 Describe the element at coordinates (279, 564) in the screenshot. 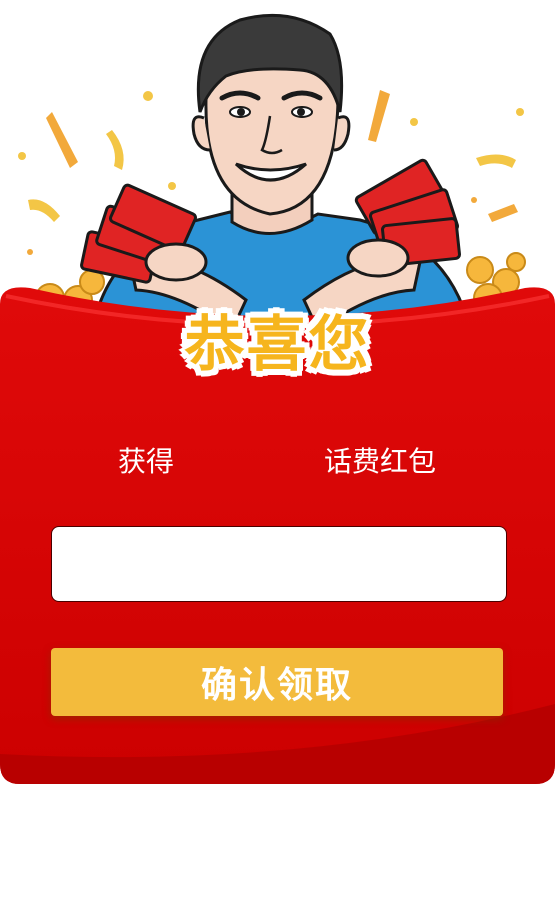

I see `phone-input` at that location.